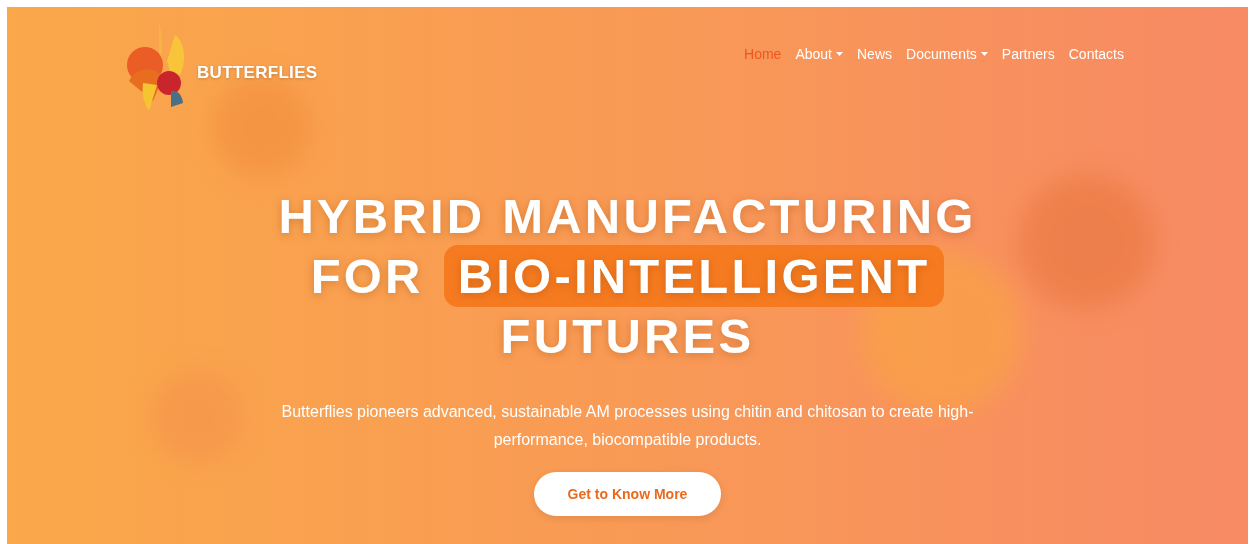 The image size is (1253, 544). Describe the element at coordinates (367, 276) in the screenshot. I see `headline-text: FOR` at that location.